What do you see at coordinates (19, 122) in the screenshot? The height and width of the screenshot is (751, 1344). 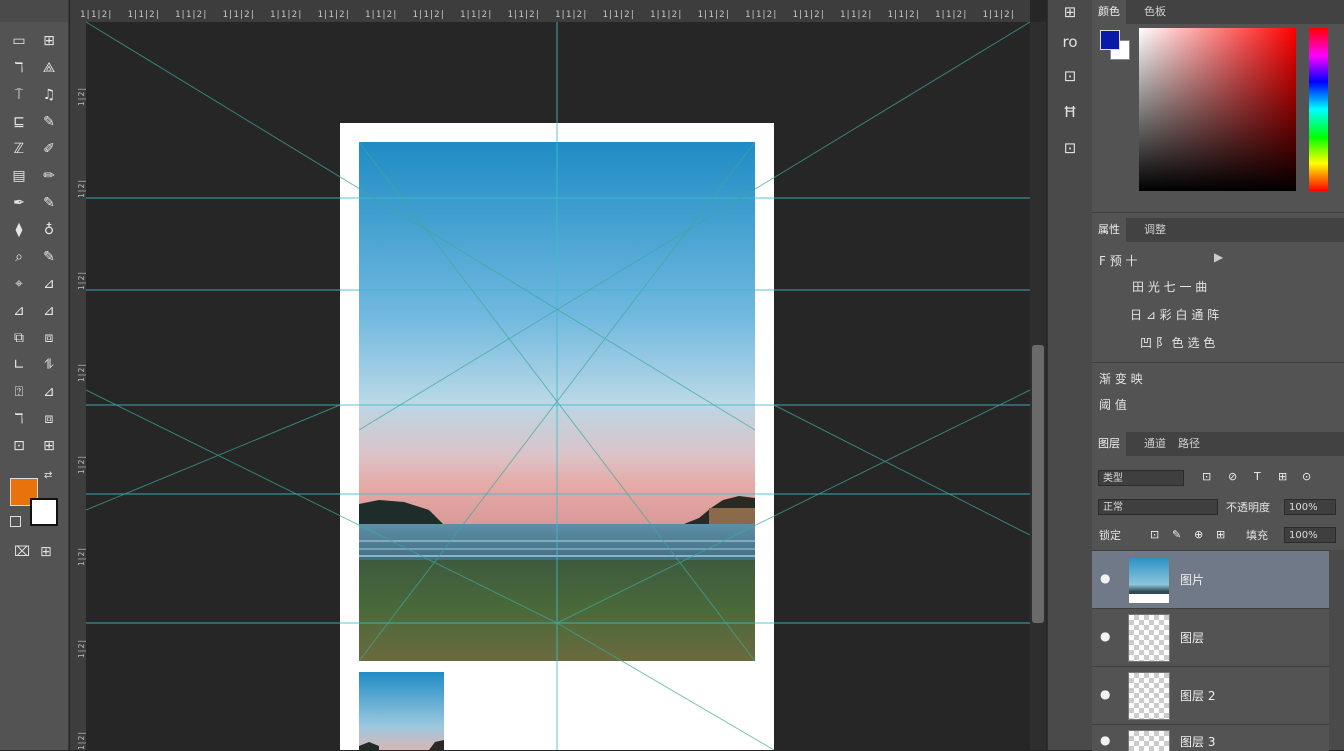 I see `tool-icon: ⊑` at bounding box center [19, 122].